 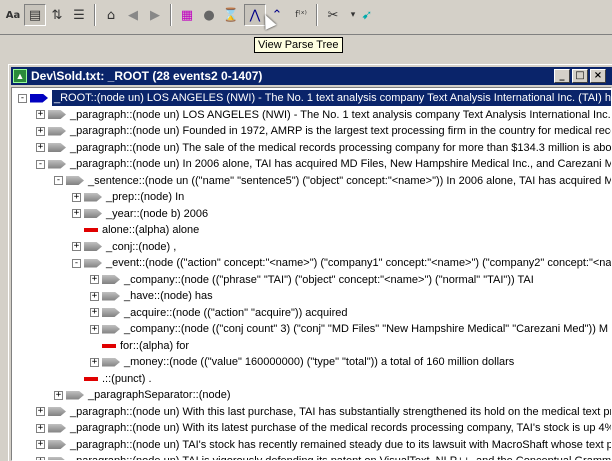 I want to click on tree-node: + _paragraphSeparator::(node), so click(x=142, y=395).